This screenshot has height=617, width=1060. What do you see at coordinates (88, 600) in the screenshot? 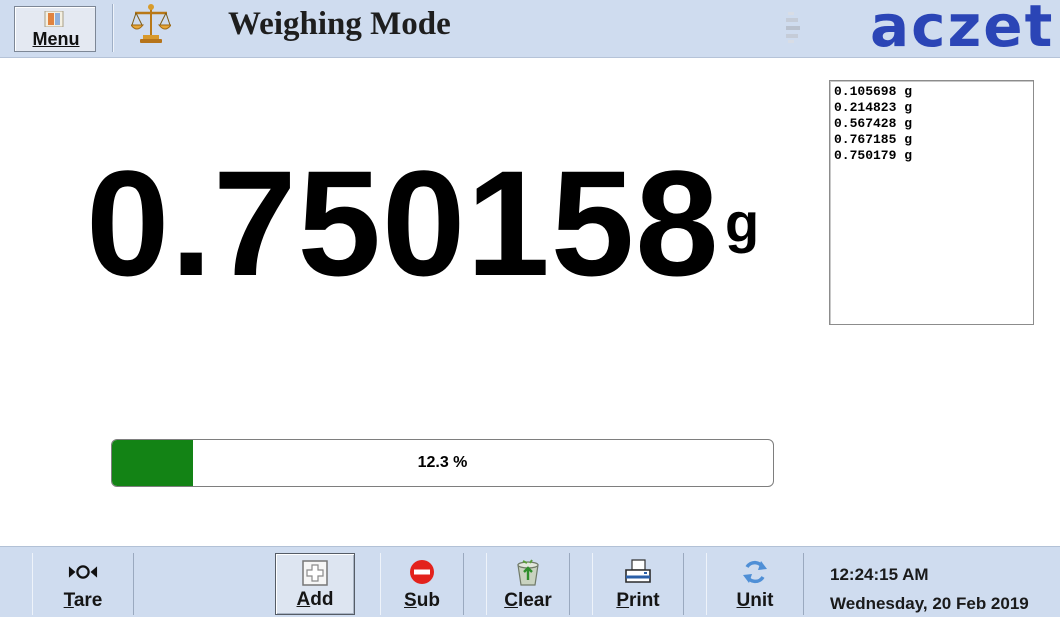
I see `tare-label: are` at bounding box center [88, 600].